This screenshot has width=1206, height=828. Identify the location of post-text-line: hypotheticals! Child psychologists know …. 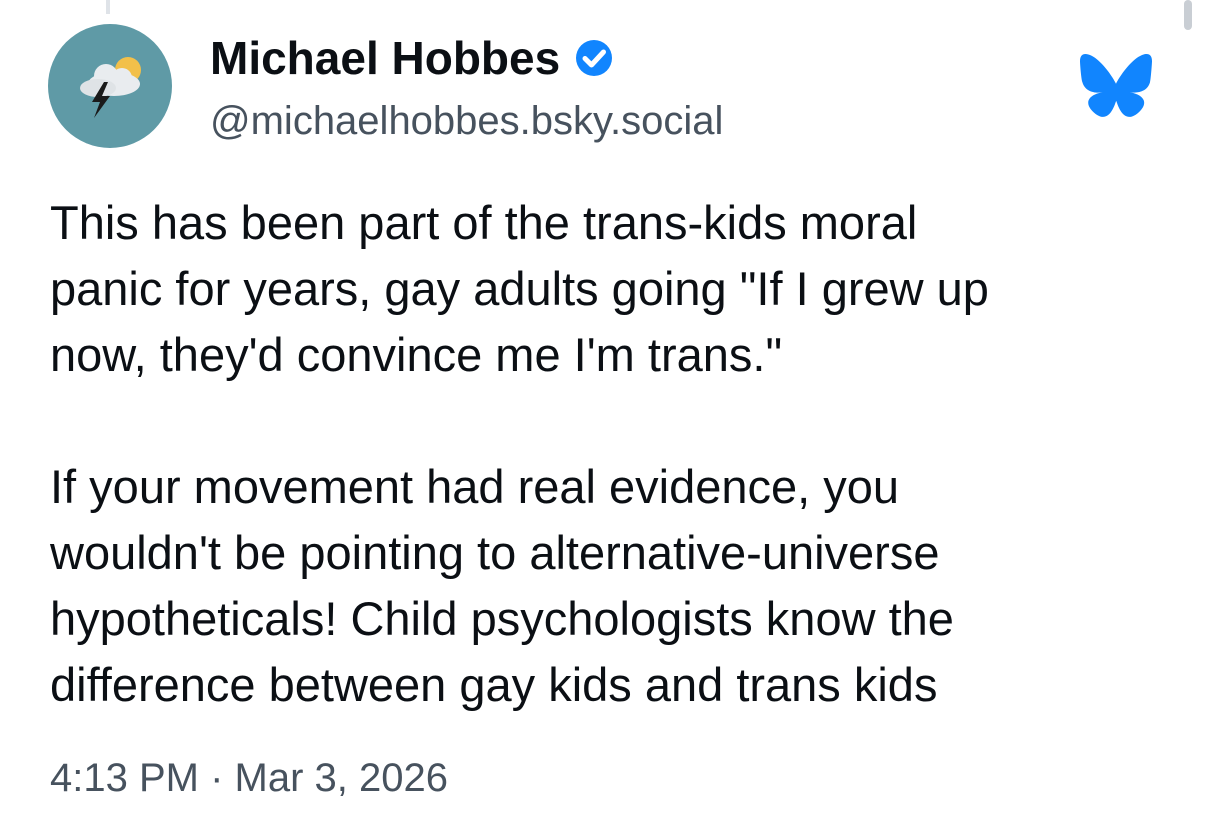
(502, 618).